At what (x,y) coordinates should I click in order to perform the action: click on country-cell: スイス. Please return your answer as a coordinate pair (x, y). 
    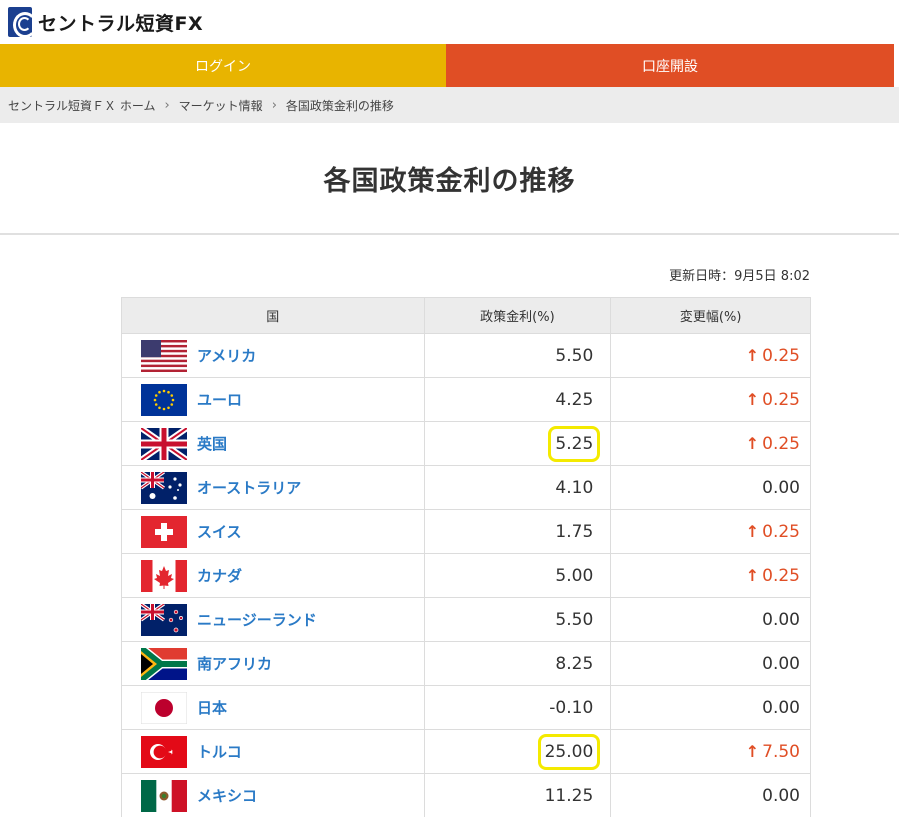
    Looking at the image, I should click on (273, 531).